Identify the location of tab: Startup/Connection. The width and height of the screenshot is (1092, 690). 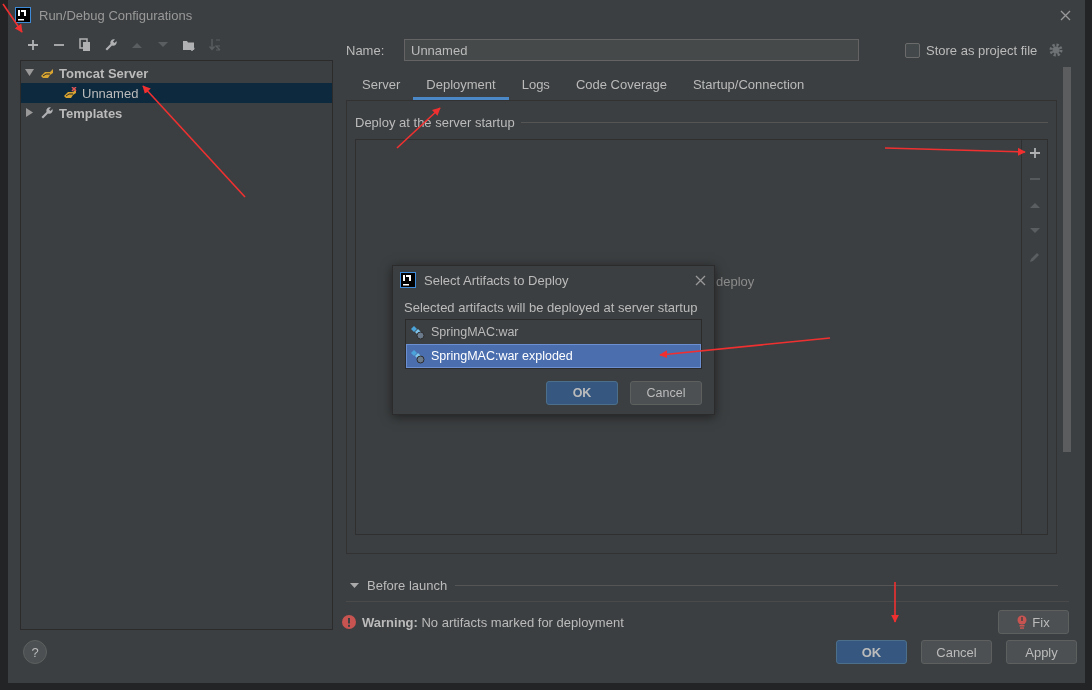
(748, 86).